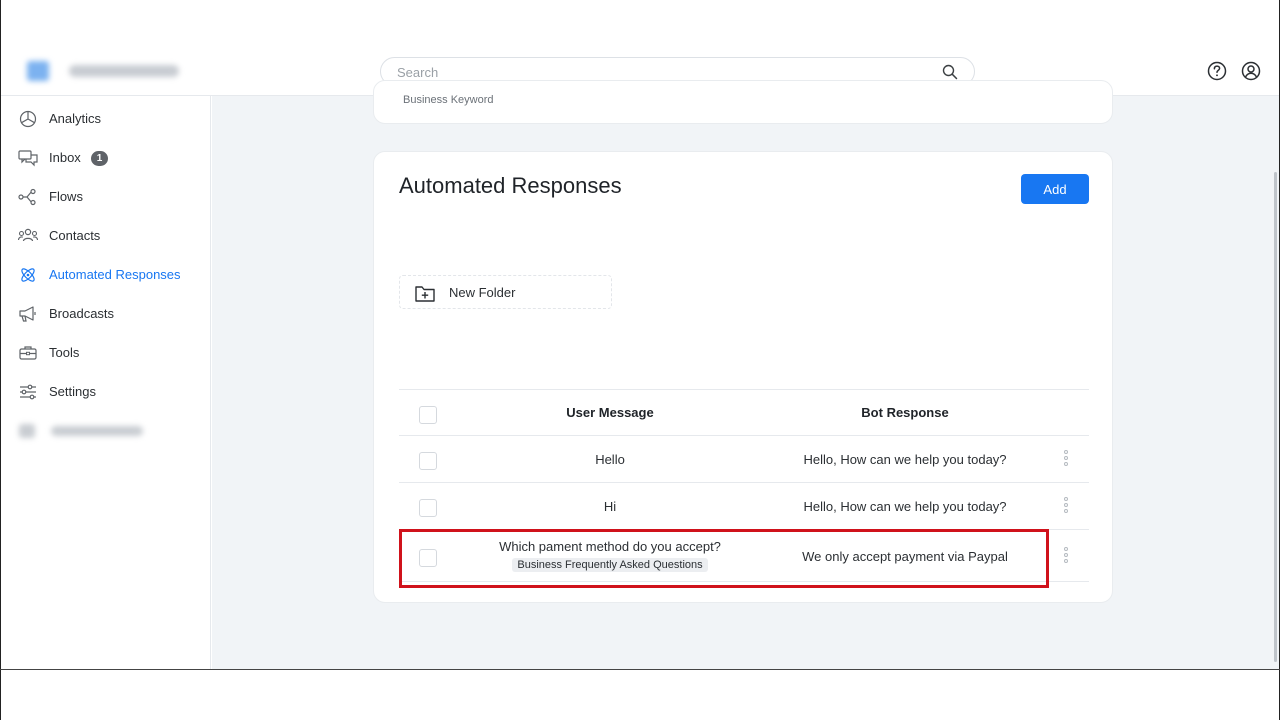  I want to click on table-row: Hi Hello, How can we help you today?, so click(744, 505).